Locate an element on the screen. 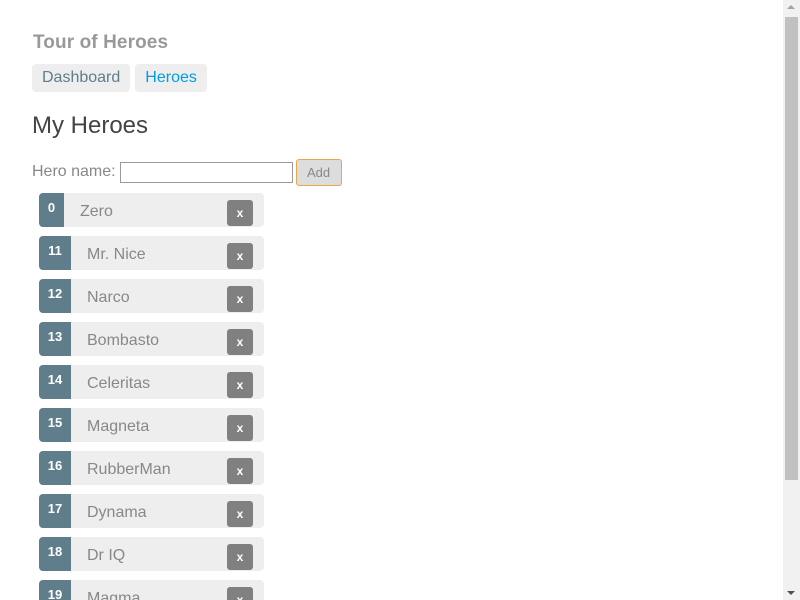 Image resolution: width=800 pixels, height=600 pixels. scroll-down-arrow-icon is located at coordinates (791, 593).